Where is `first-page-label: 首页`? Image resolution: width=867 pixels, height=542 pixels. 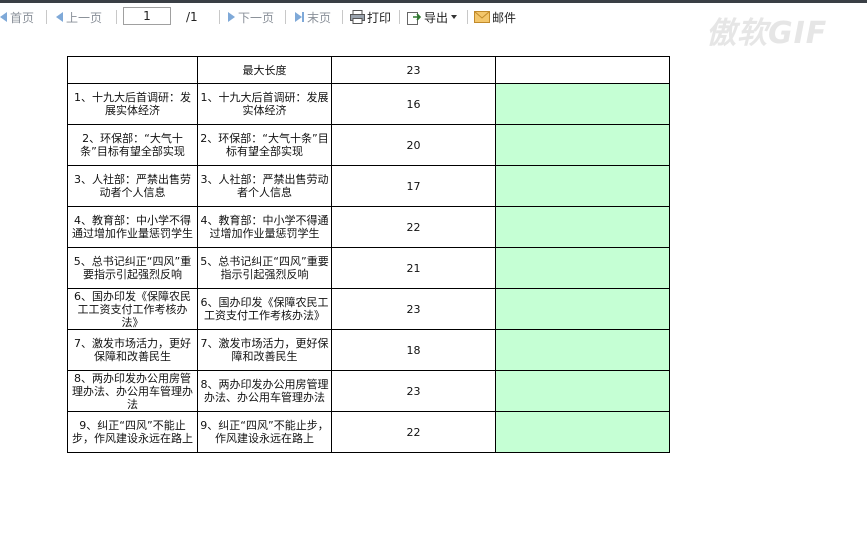
first-page-label: 首页 is located at coordinates (22, 17).